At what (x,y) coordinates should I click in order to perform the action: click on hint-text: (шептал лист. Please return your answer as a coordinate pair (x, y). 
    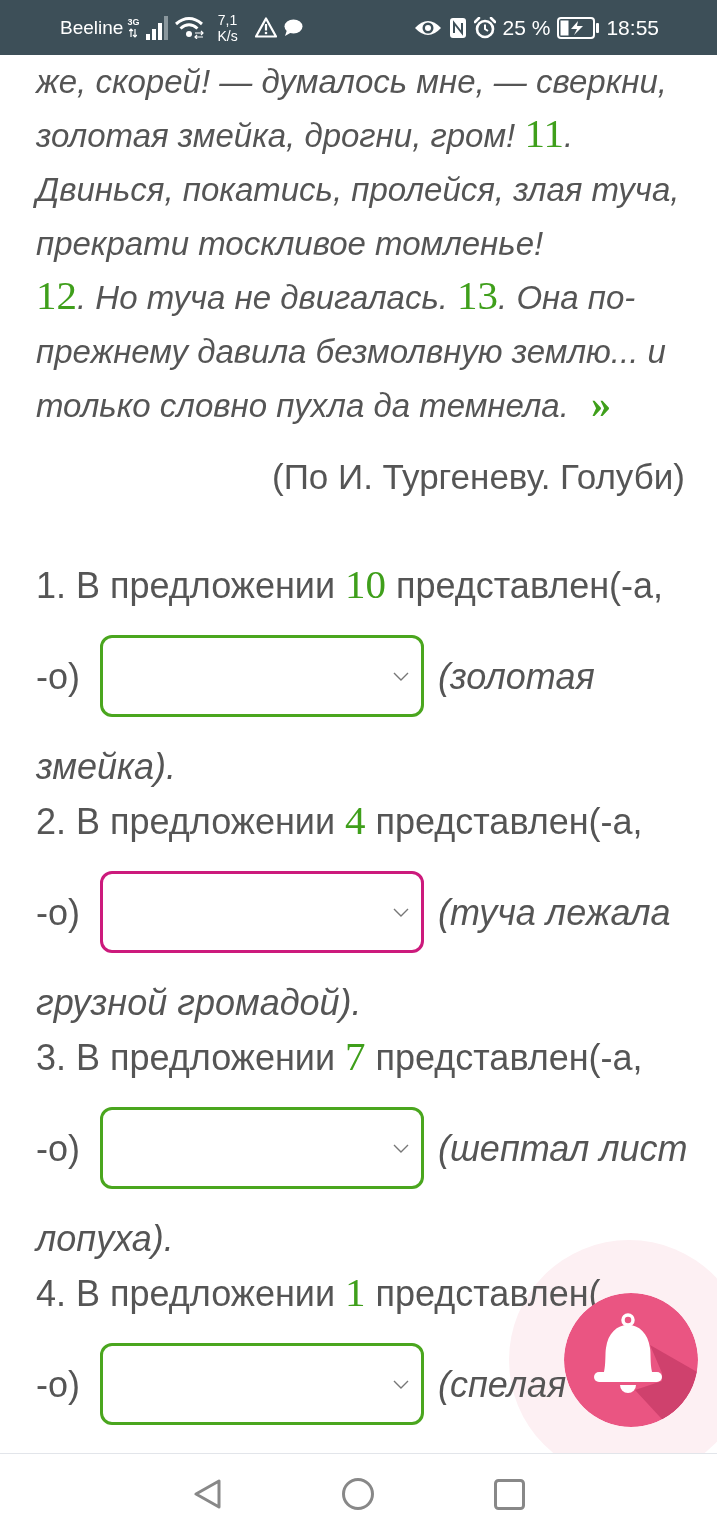
    Looking at the image, I should click on (563, 1148).